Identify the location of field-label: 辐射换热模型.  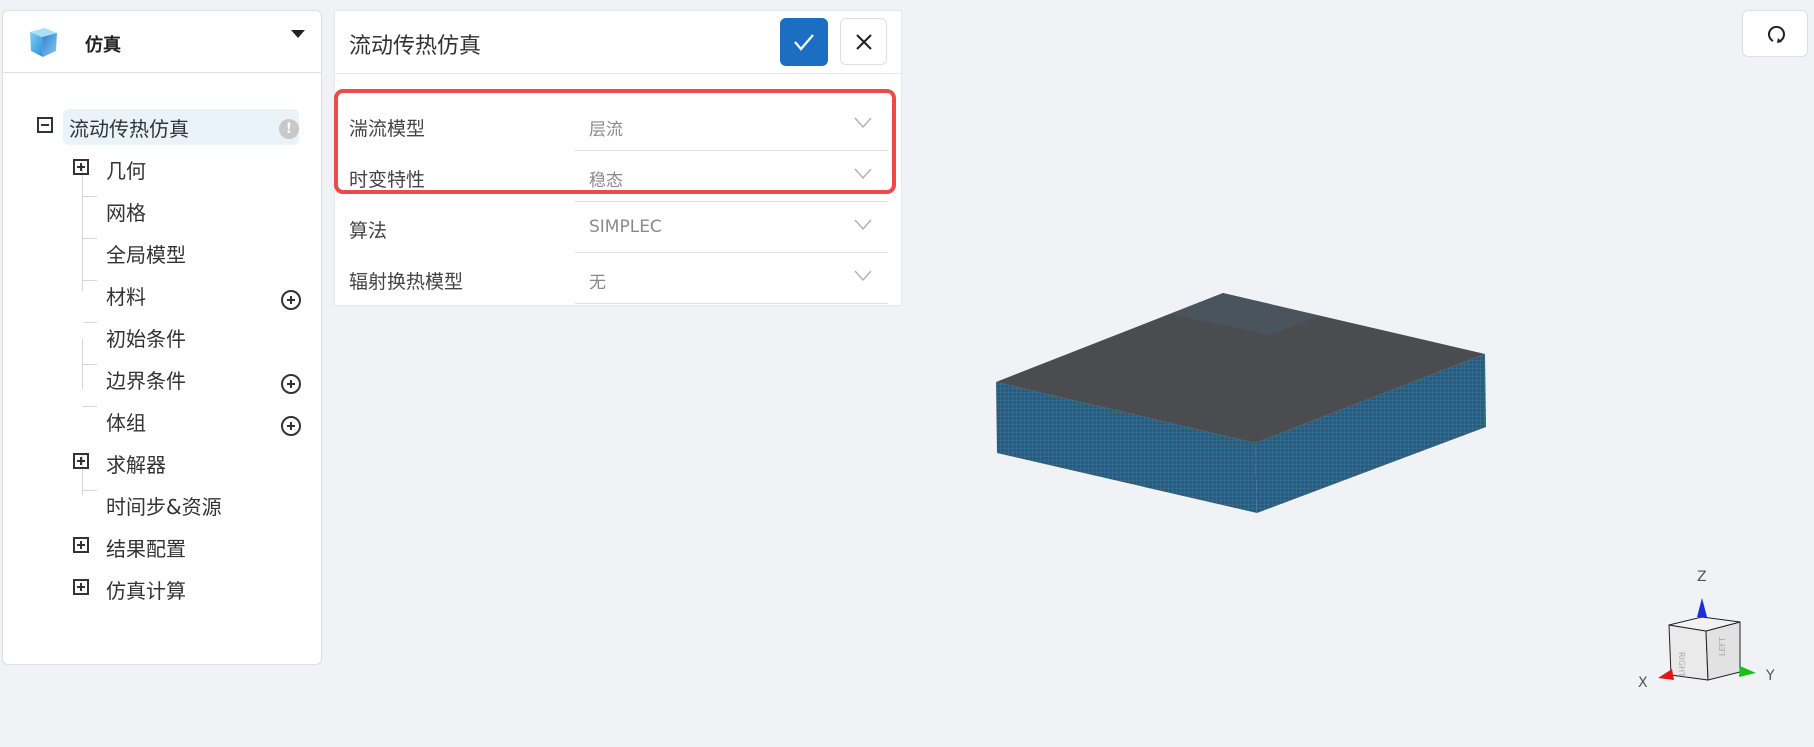
(406, 282).